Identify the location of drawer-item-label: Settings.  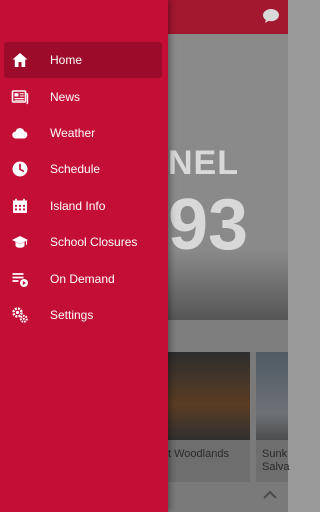
(72, 314).